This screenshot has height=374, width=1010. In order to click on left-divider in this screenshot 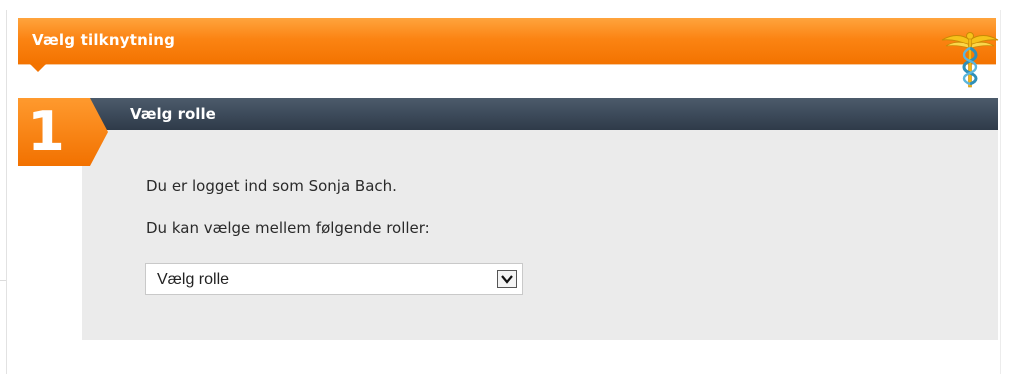, I will do `click(6, 192)`.